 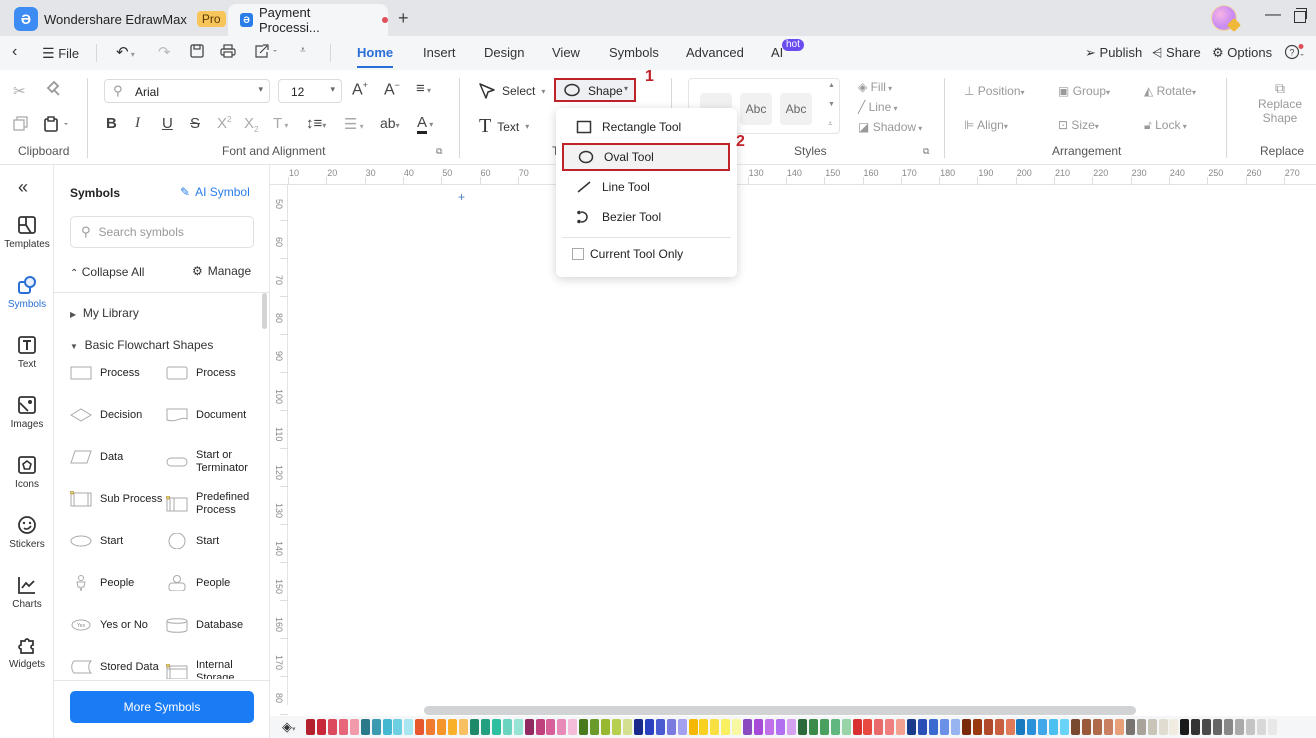 I want to click on text-tool-button: T Text ▾, so click(x=504, y=126).